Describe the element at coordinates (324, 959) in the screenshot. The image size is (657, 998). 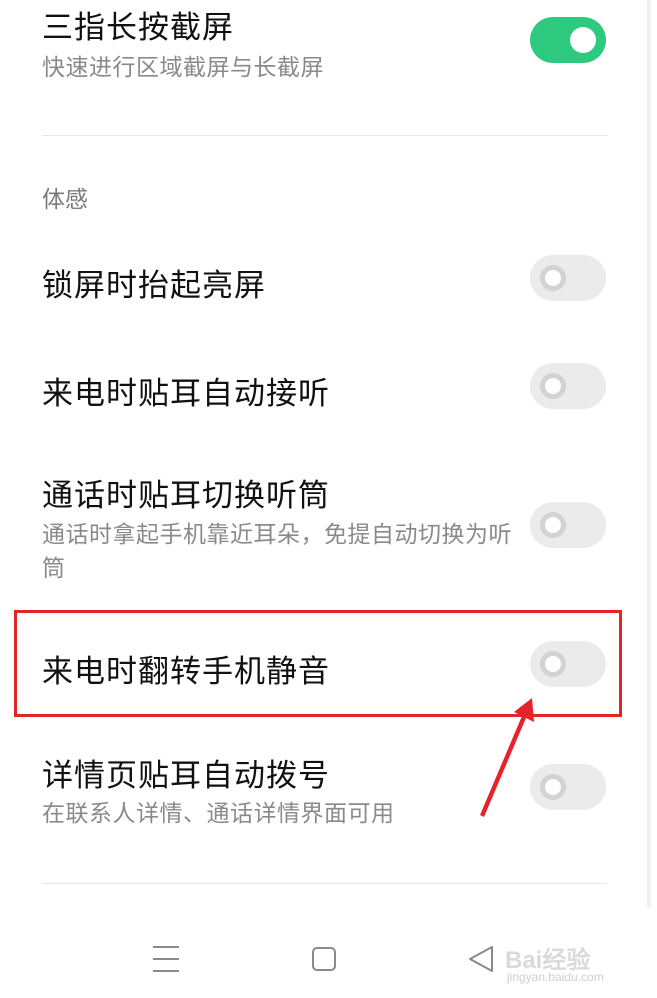
I see `home-icon` at that location.